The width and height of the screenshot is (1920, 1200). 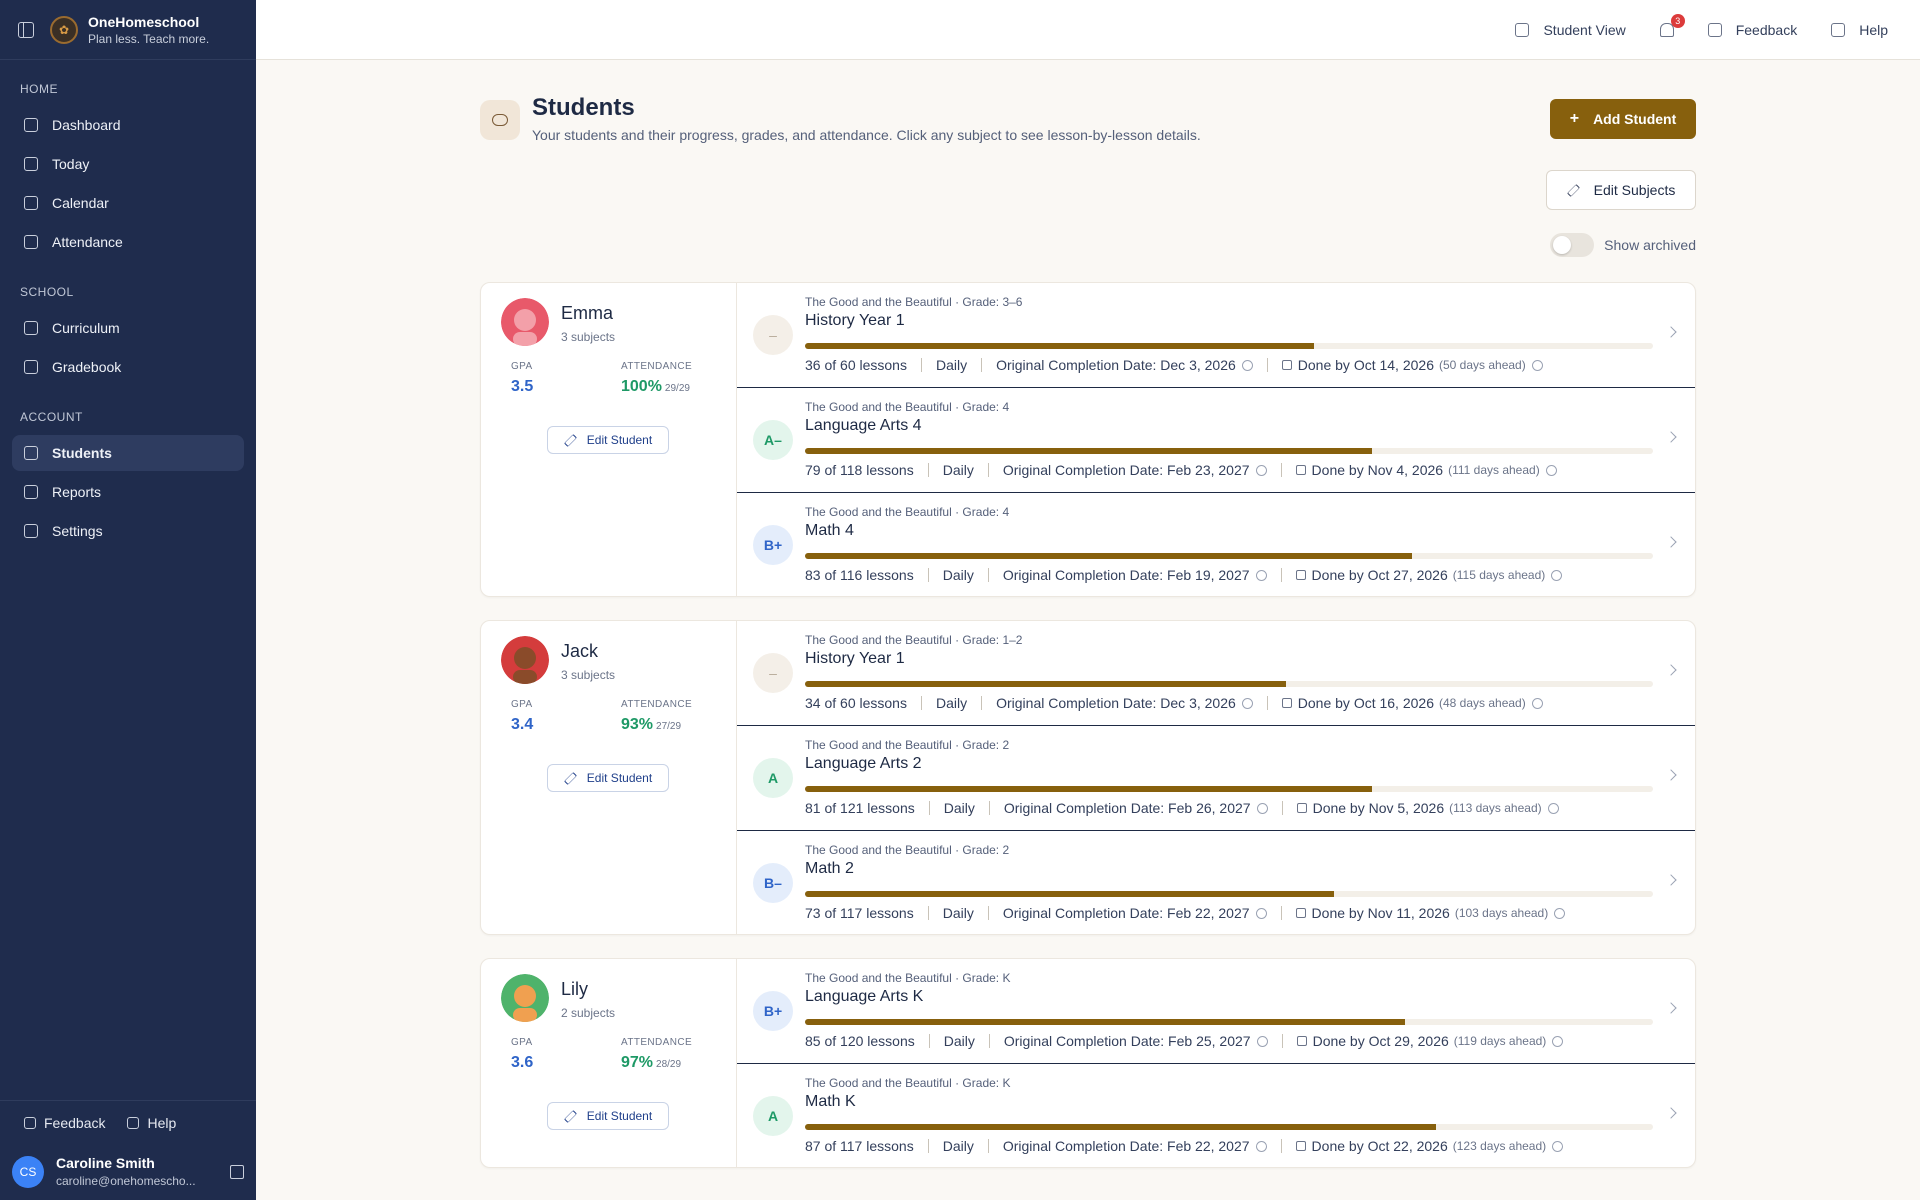 What do you see at coordinates (1045, 684) in the screenshot?
I see `progress-fill` at bounding box center [1045, 684].